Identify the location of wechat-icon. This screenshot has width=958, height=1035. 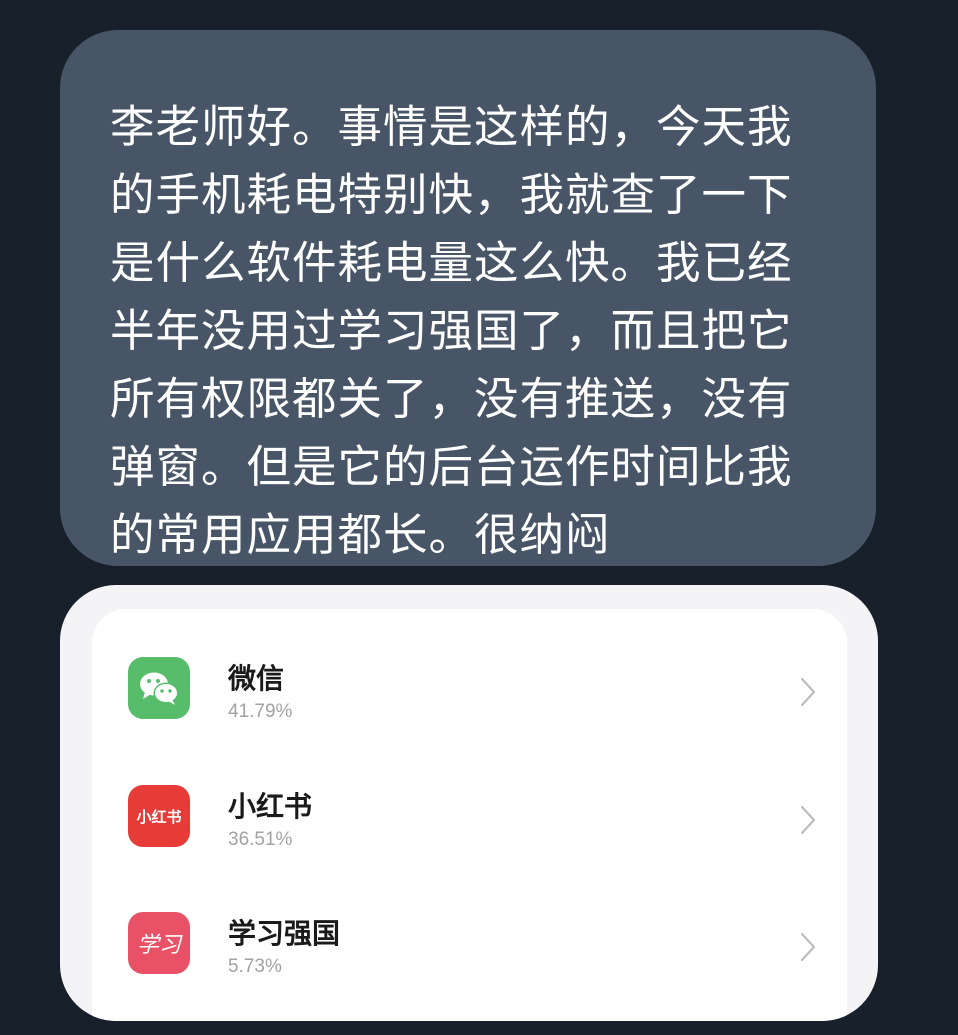
(159, 688).